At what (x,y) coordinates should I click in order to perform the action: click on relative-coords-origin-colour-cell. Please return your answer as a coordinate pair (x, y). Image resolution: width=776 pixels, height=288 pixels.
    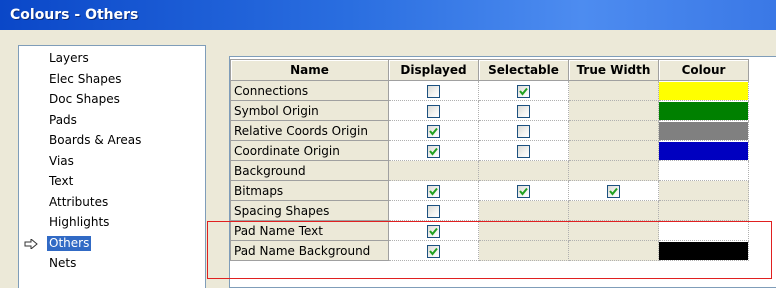
    Looking at the image, I should click on (703, 130).